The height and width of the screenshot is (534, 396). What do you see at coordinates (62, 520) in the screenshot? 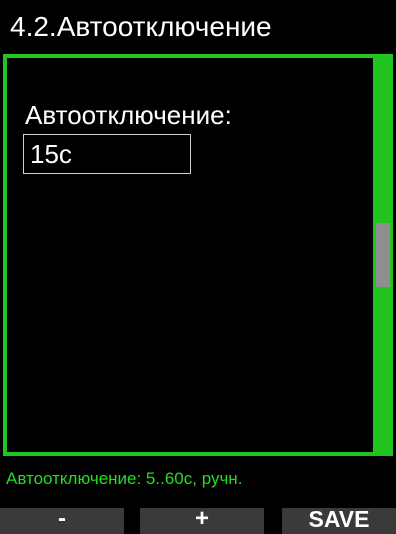
I see `decrease-button: -` at bounding box center [62, 520].